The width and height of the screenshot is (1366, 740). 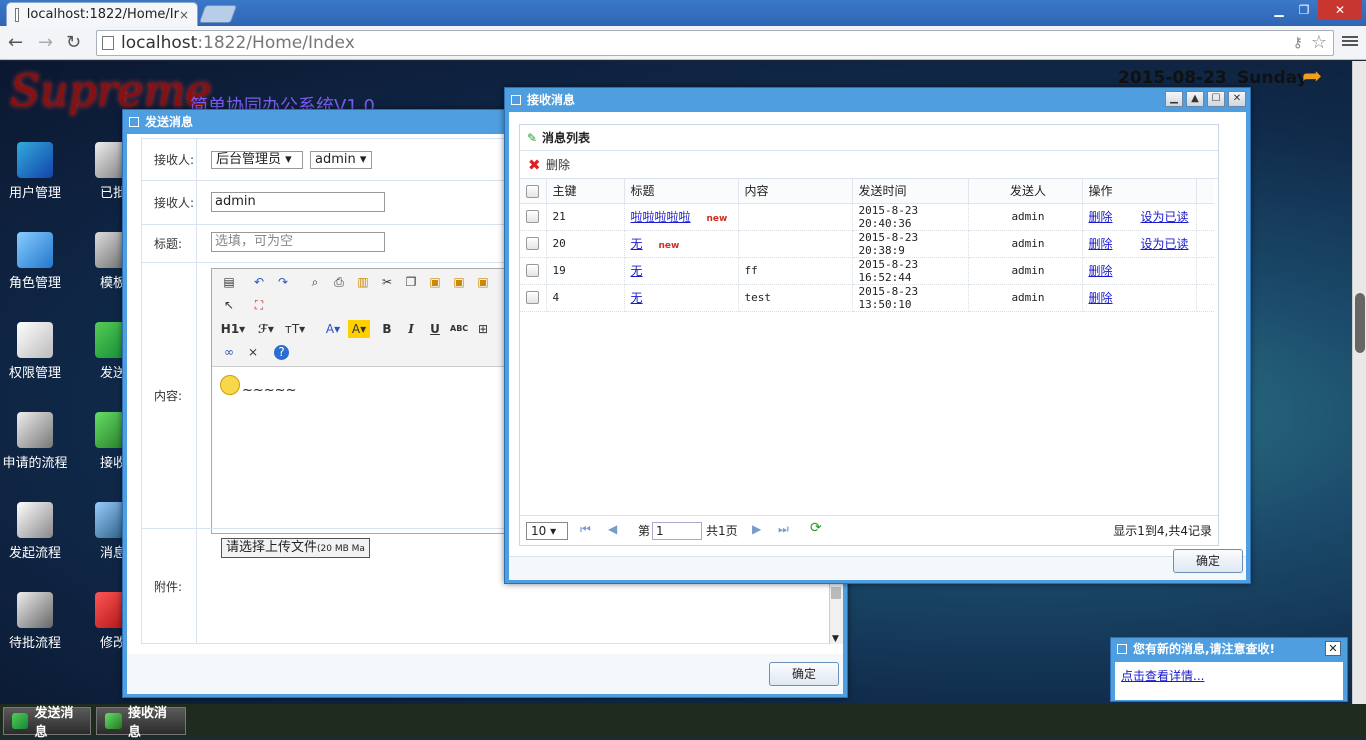 I want to click on forward-icon: →, so click(x=45, y=42).